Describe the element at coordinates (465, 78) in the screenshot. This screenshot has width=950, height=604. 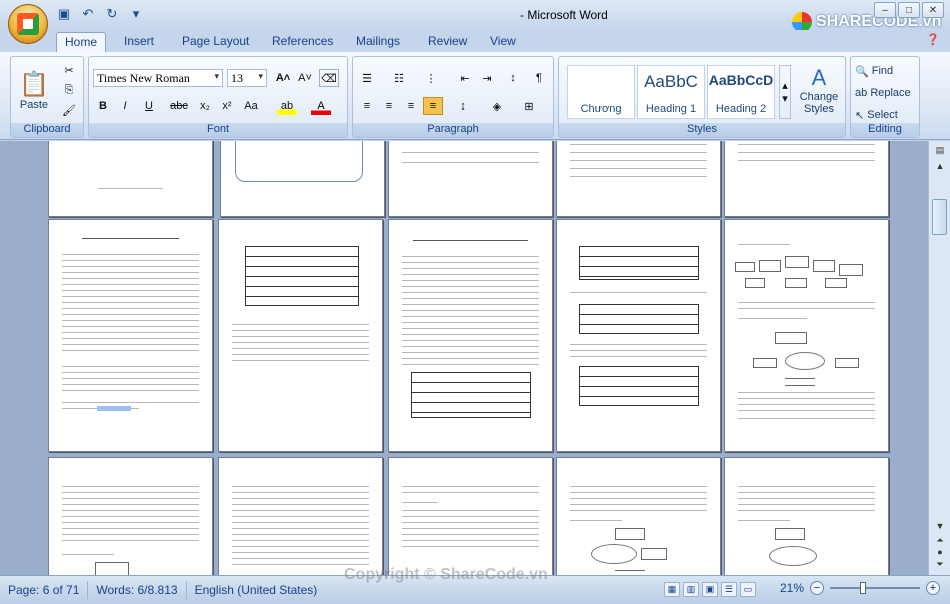
I see `decrease-indent-icon: ⇤` at that location.